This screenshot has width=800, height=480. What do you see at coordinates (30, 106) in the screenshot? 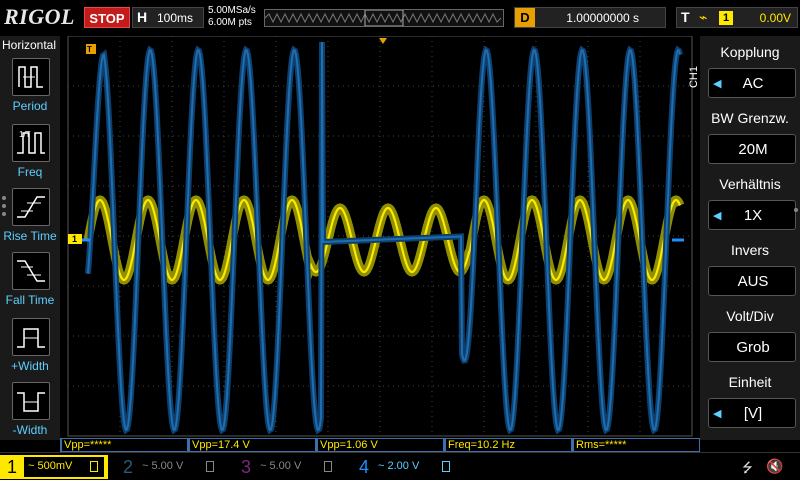
I see `menu-item-label: Period` at bounding box center [30, 106].